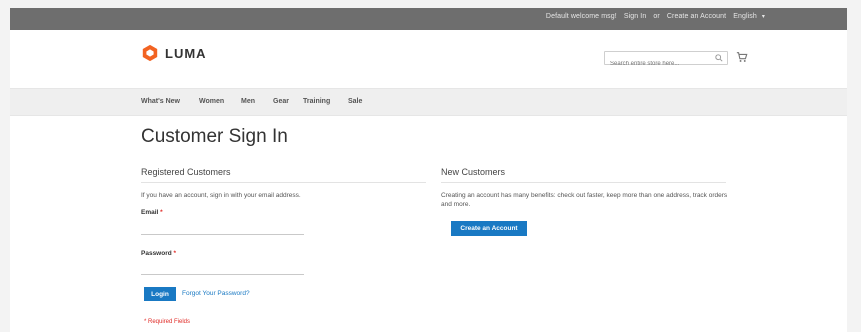 The height and width of the screenshot is (332, 861). What do you see at coordinates (150, 53) in the screenshot?
I see `luma-logo-icon` at bounding box center [150, 53].